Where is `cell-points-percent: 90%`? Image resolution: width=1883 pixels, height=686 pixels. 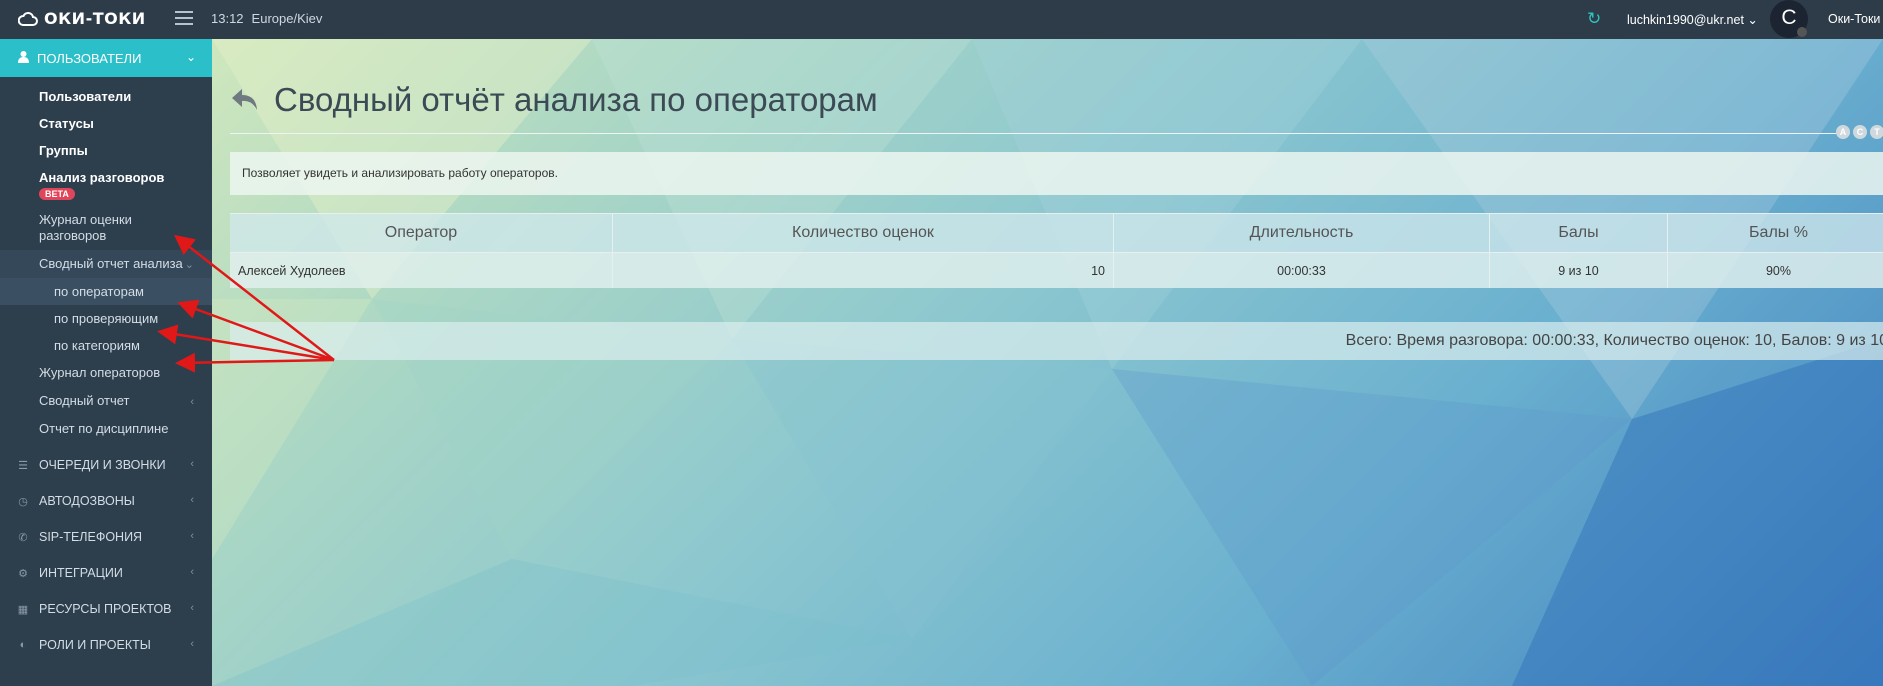
cell-points-percent: 90% is located at coordinates (1775, 270).